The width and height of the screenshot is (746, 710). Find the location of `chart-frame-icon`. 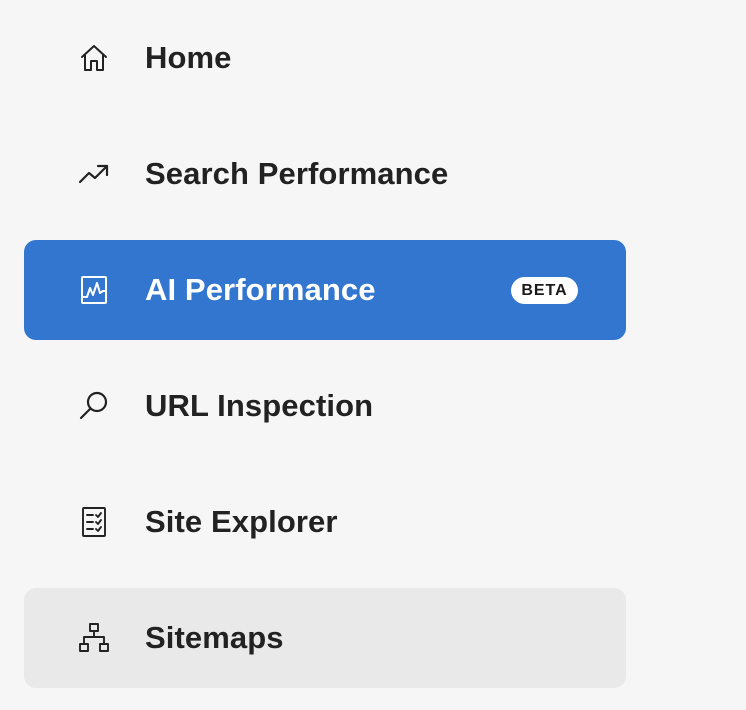

chart-frame-icon is located at coordinates (94, 290).